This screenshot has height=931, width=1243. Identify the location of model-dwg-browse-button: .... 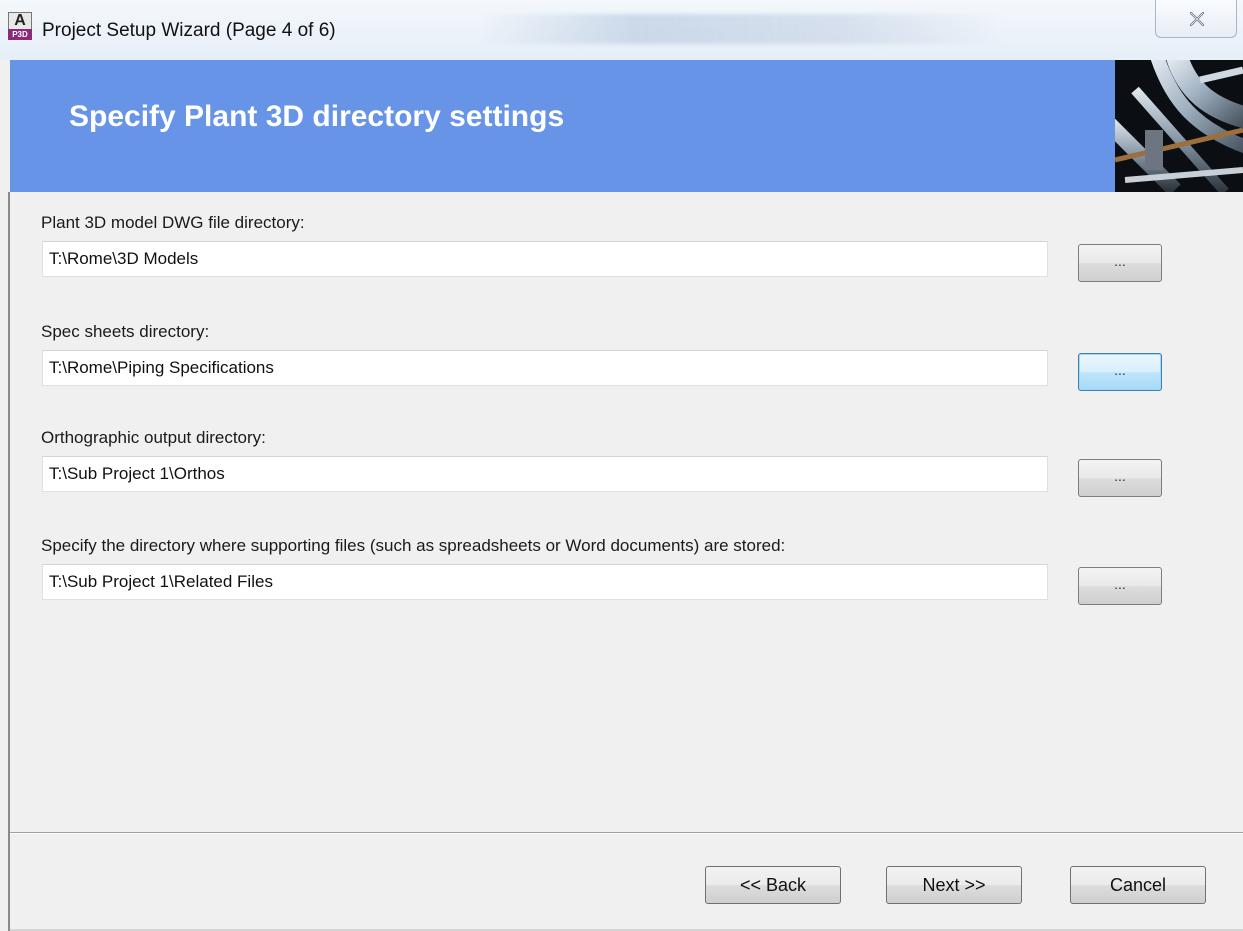
(1120, 263).